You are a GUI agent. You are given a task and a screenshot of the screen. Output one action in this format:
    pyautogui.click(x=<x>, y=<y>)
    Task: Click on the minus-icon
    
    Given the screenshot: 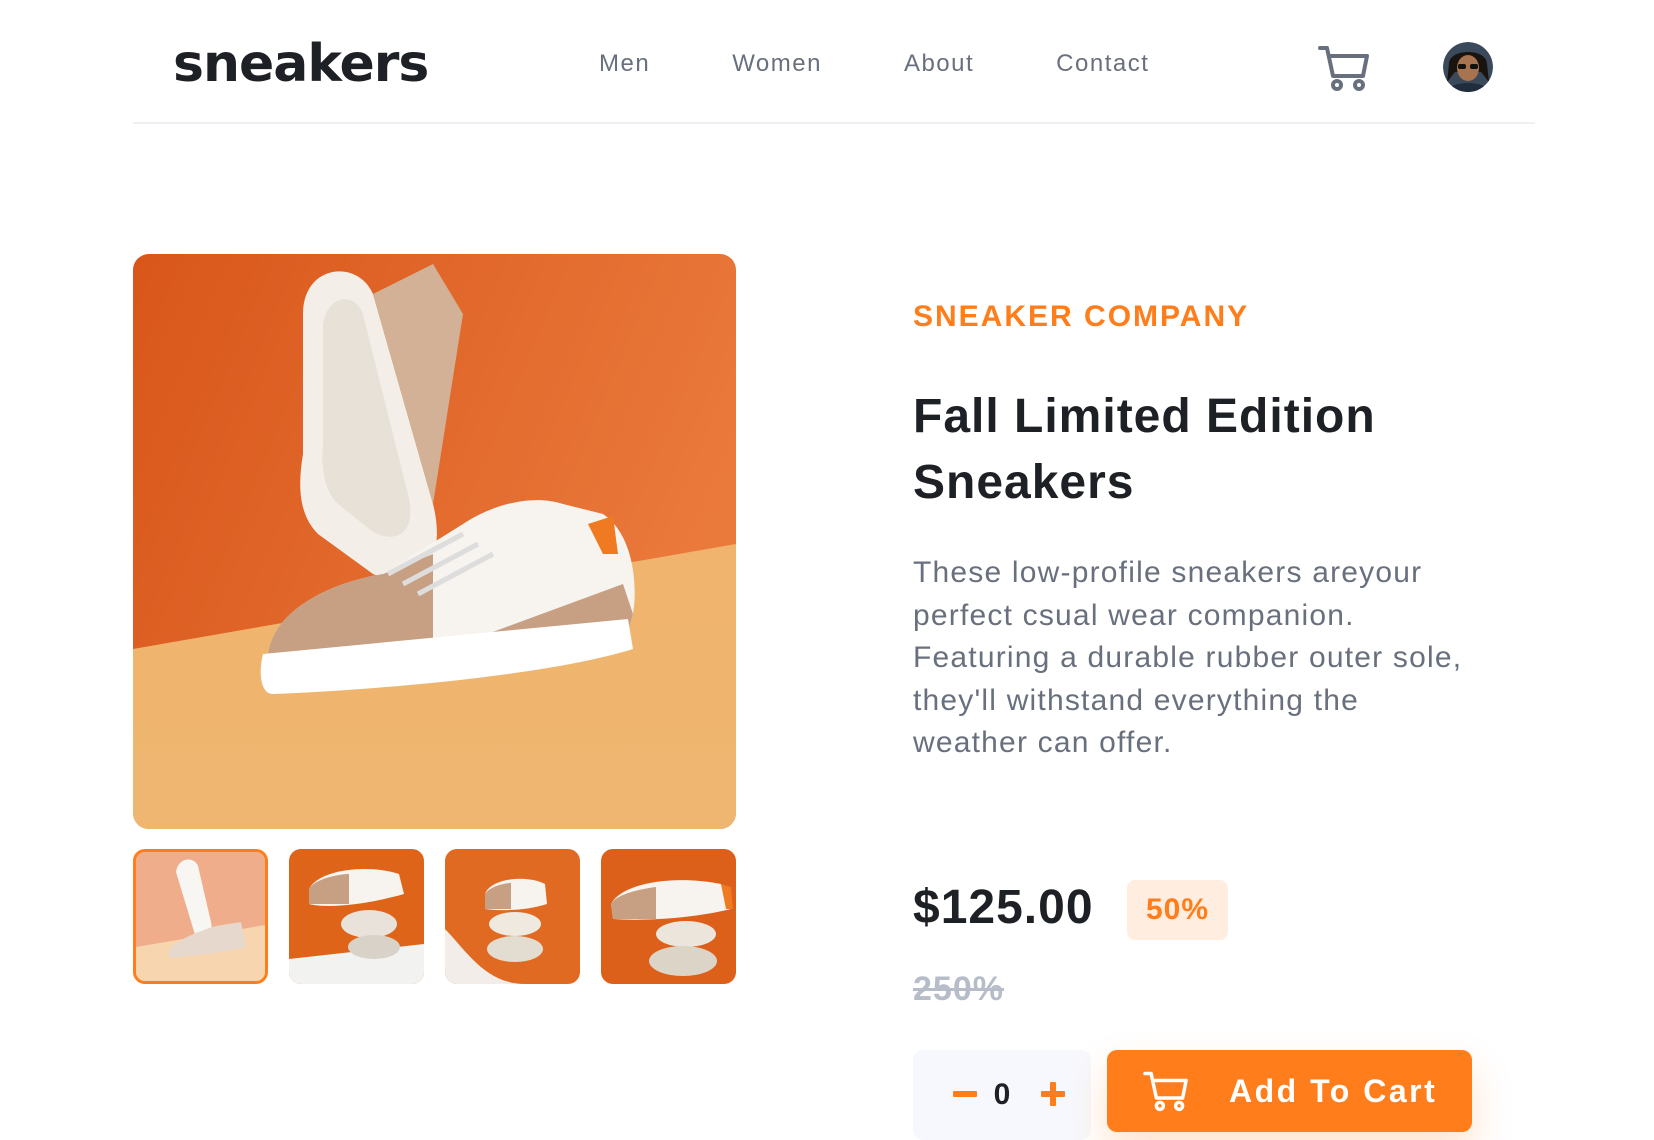 What is the action you would take?
    pyautogui.click(x=965, y=1094)
    